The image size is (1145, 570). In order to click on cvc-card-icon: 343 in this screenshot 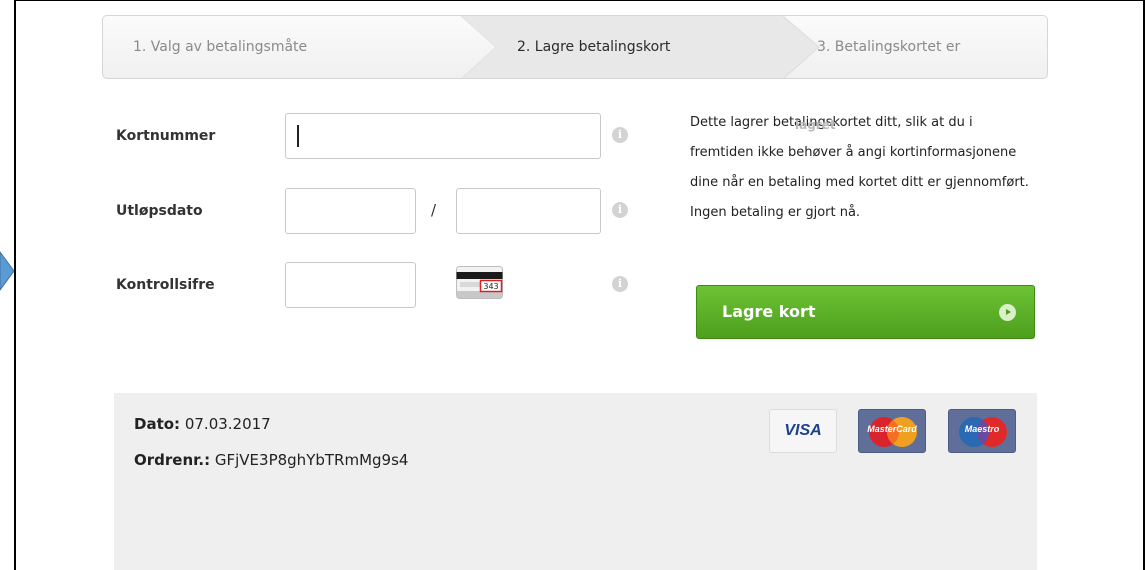, I will do `click(480, 285)`.